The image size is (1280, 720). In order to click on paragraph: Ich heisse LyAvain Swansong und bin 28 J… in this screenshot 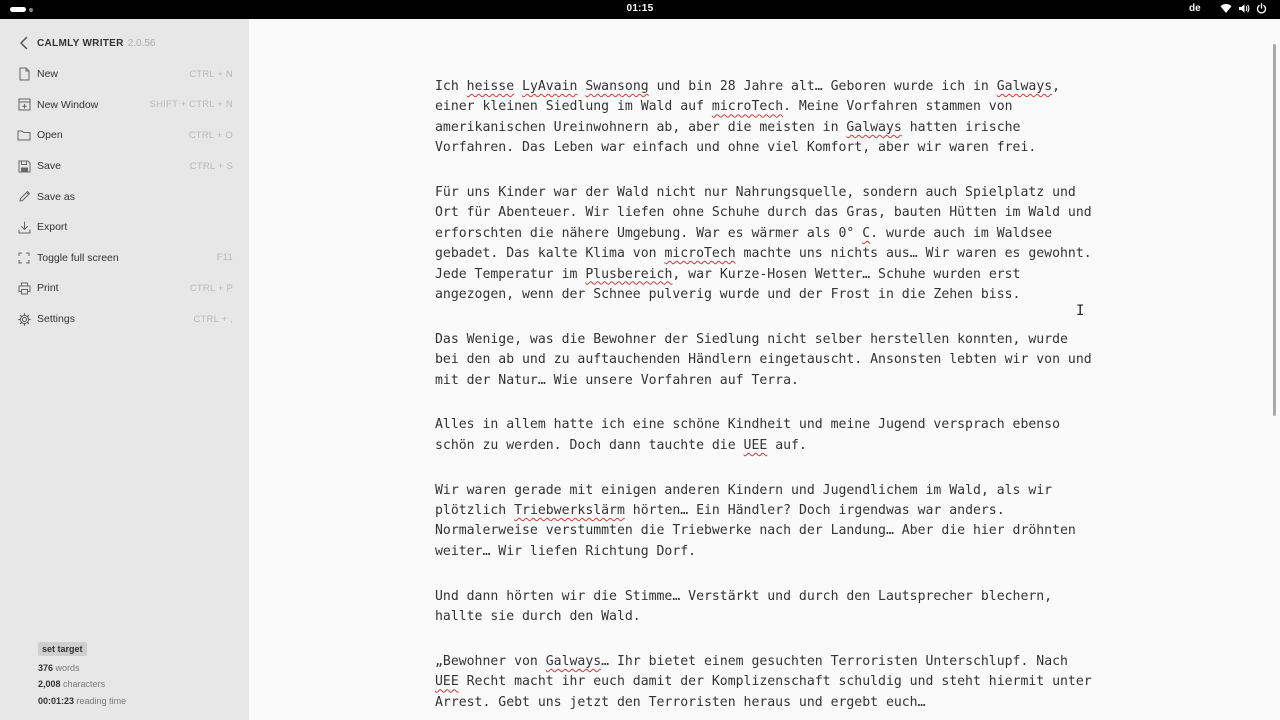, I will do `click(765, 118)`.